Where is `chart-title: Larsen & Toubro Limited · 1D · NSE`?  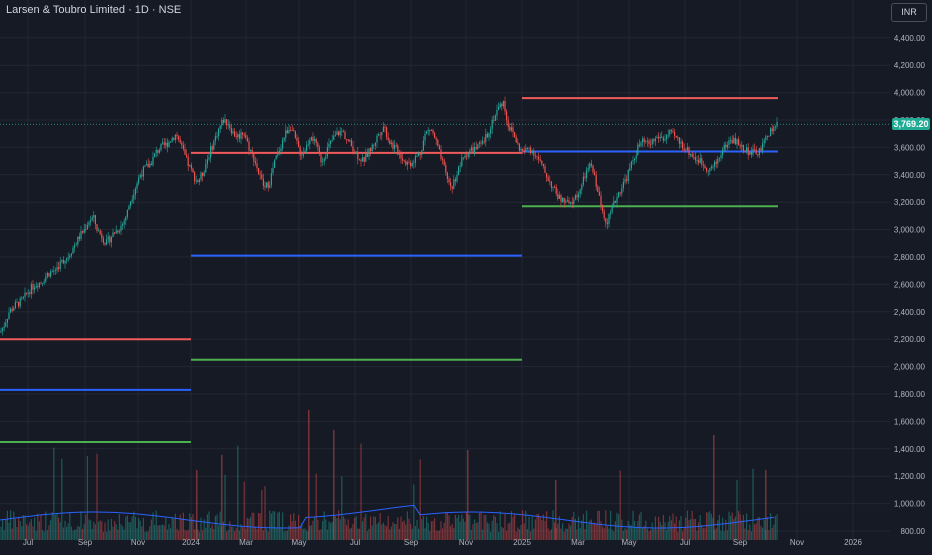
chart-title: Larsen & Toubro Limited · 1D · NSE is located at coordinates (94, 10).